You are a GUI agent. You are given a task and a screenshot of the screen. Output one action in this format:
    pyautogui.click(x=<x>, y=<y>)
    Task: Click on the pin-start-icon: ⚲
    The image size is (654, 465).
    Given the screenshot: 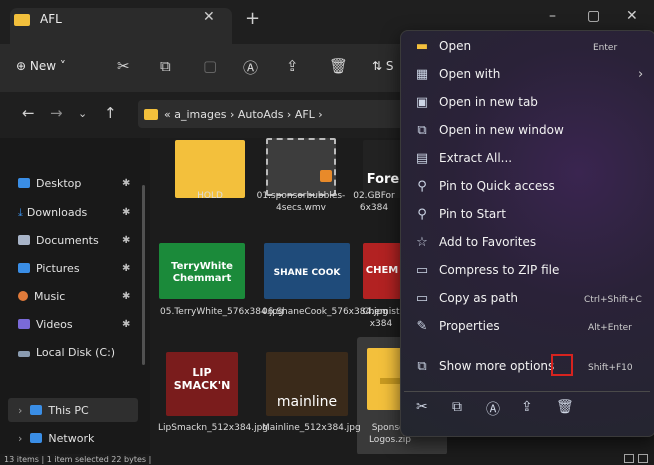 What is the action you would take?
    pyautogui.click(x=422, y=214)
    